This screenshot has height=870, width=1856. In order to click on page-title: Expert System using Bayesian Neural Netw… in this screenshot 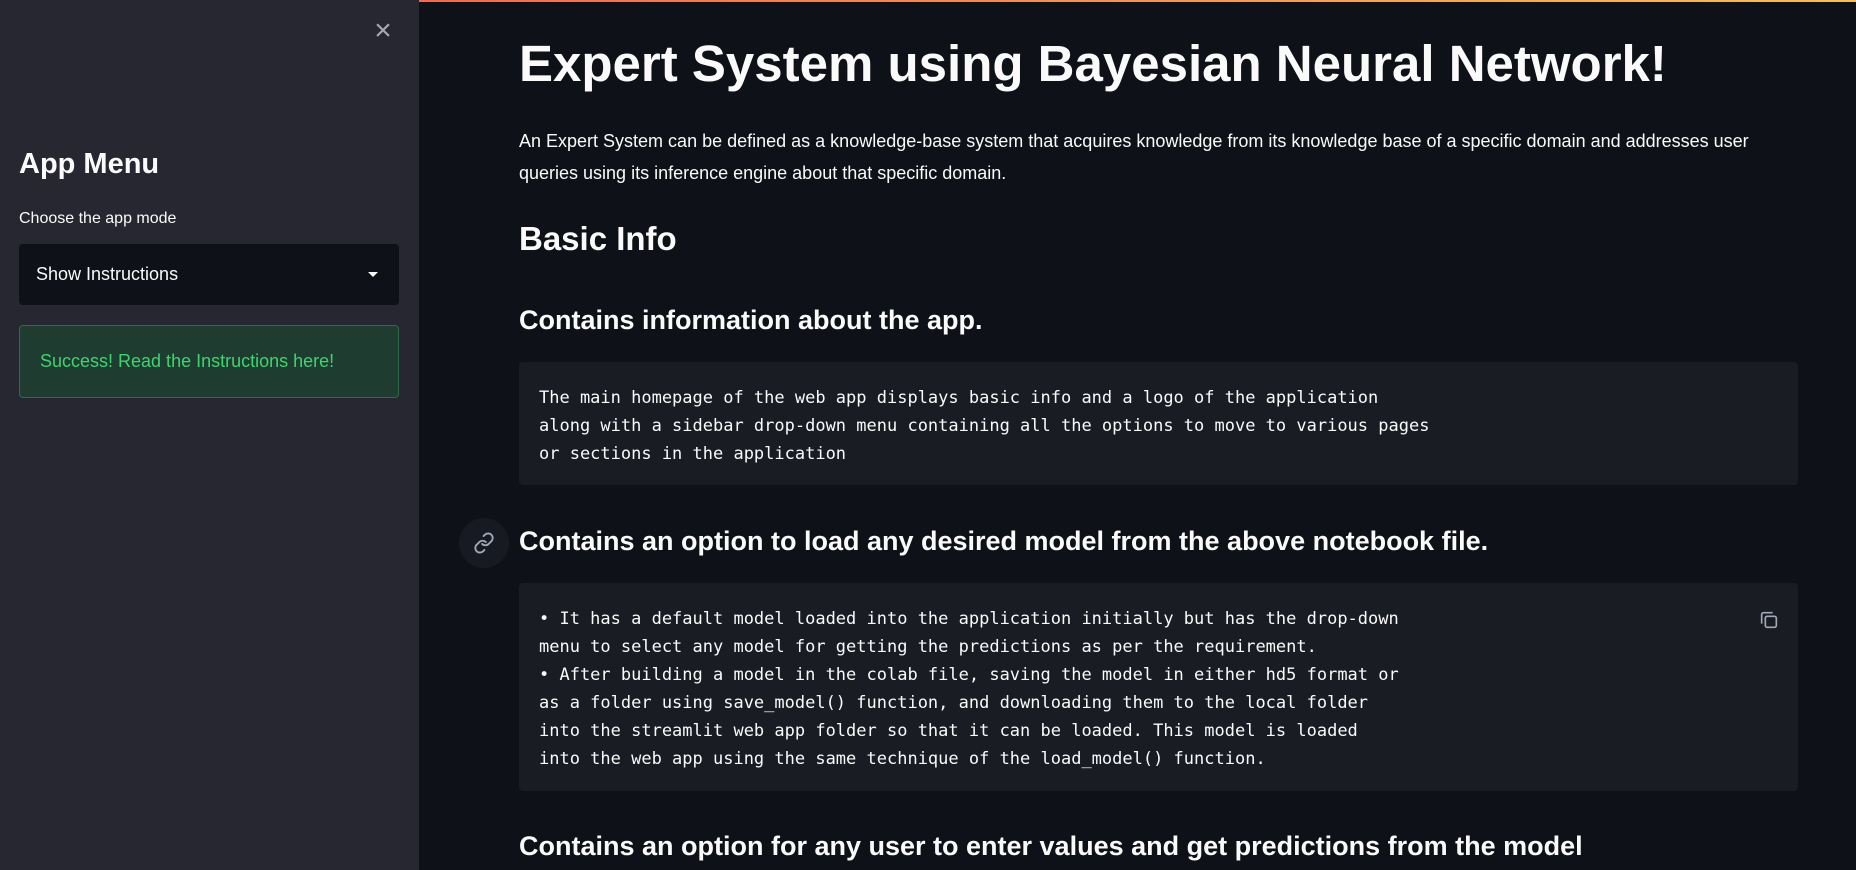, I will do `click(1093, 63)`.